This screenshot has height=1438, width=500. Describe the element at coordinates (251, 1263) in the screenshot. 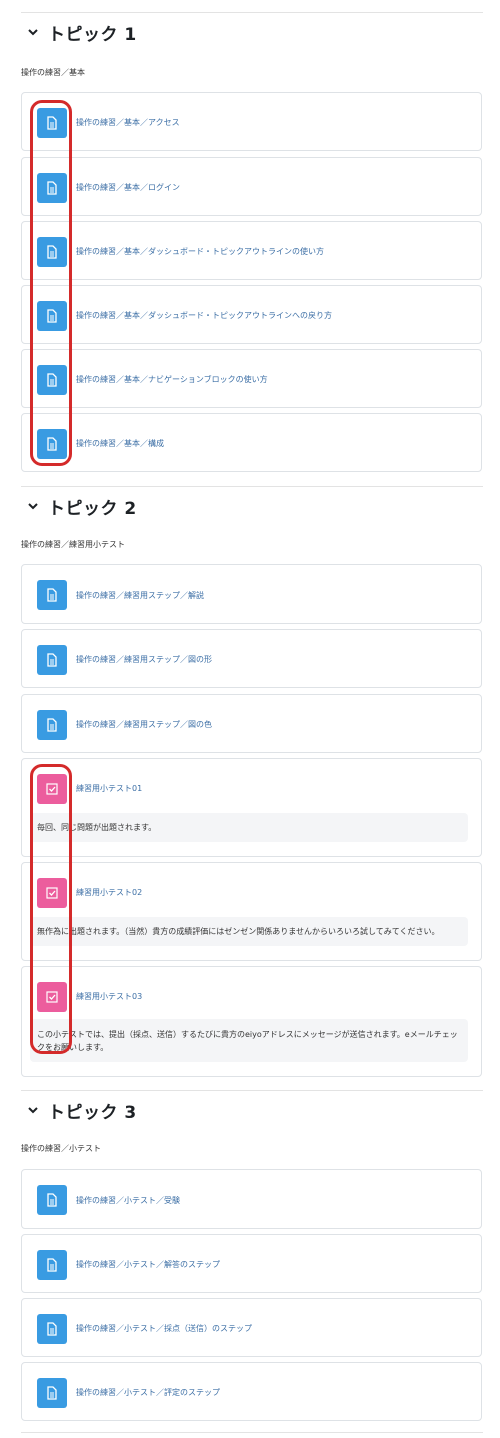

I see `activity-card: 操作の練習／小テスト／解答のステップ` at that location.